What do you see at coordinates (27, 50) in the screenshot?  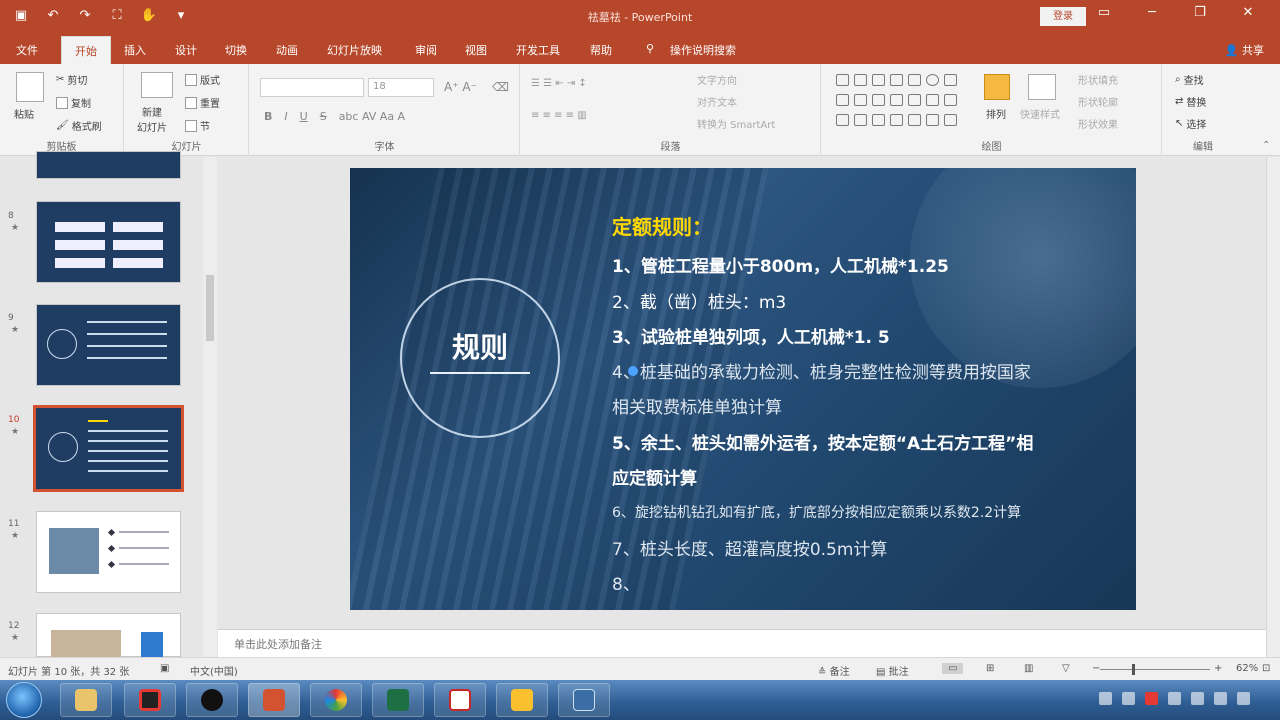 I see `tab-file: 文件` at bounding box center [27, 50].